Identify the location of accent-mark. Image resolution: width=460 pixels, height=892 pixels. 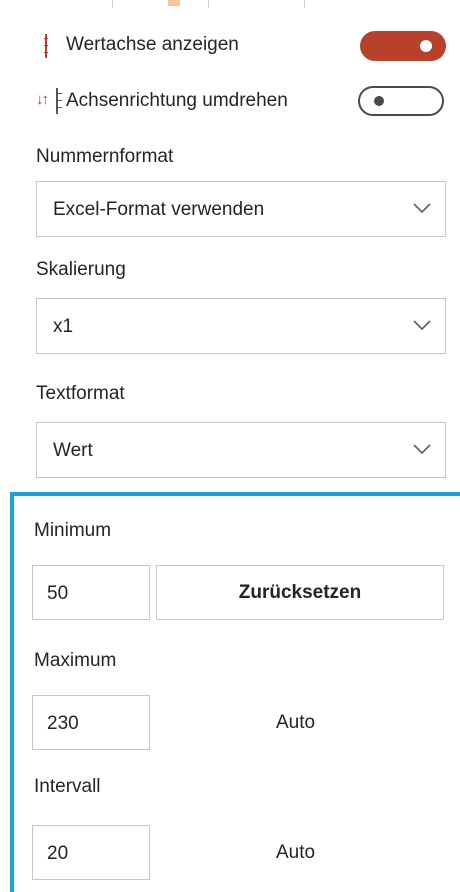
(174, 3).